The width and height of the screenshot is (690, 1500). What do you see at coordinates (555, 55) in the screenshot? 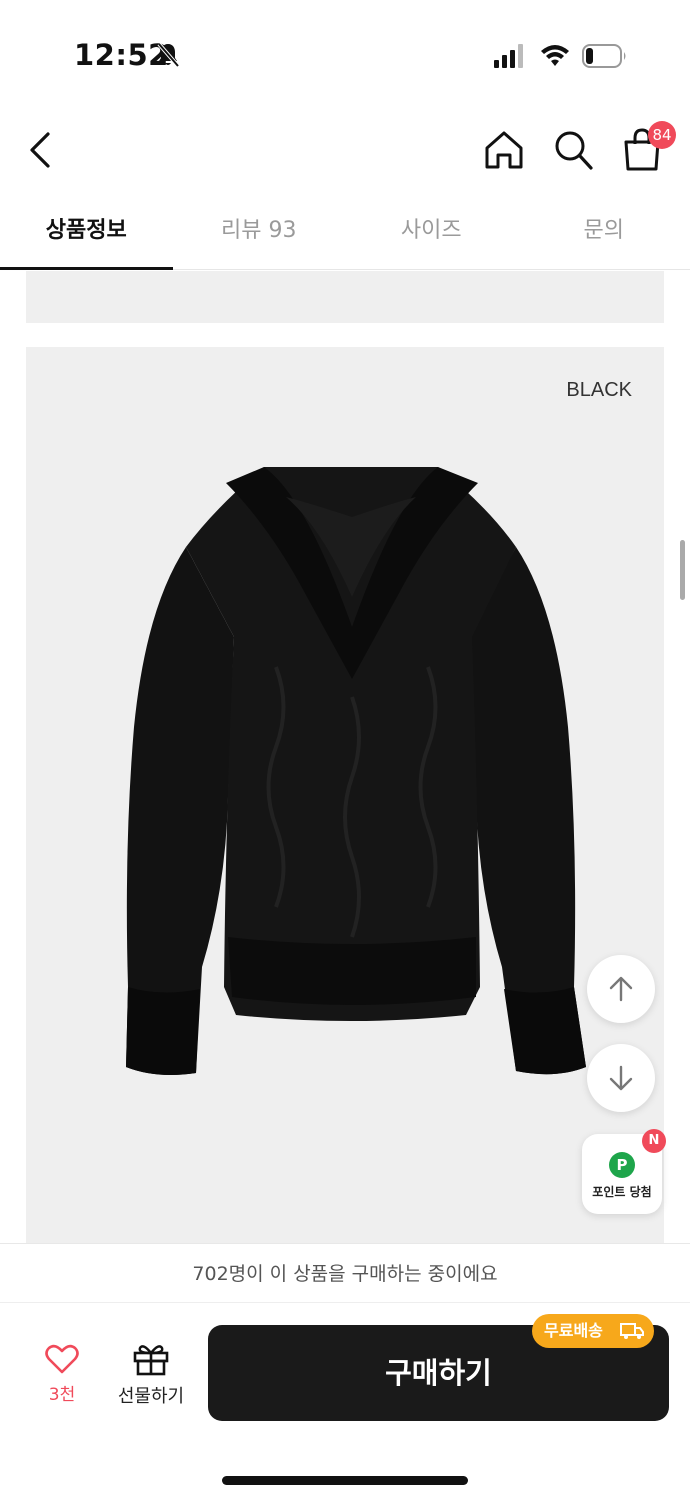
I see `wifi-icon` at bounding box center [555, 55].